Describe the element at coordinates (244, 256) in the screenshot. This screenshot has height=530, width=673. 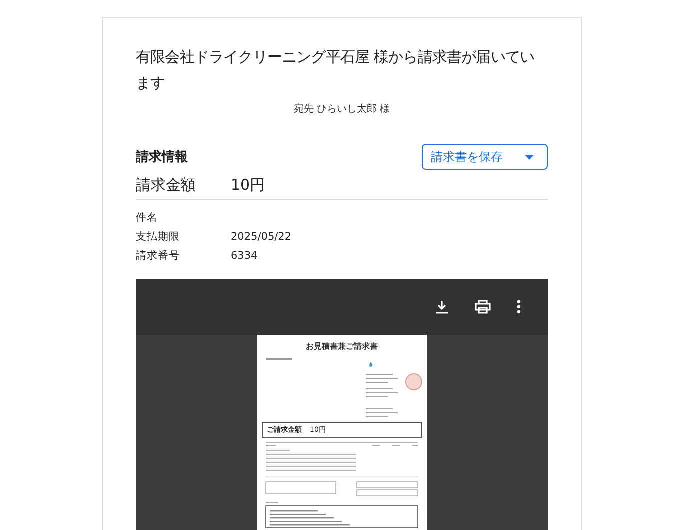
I see `detail-value: 6334` at that location.